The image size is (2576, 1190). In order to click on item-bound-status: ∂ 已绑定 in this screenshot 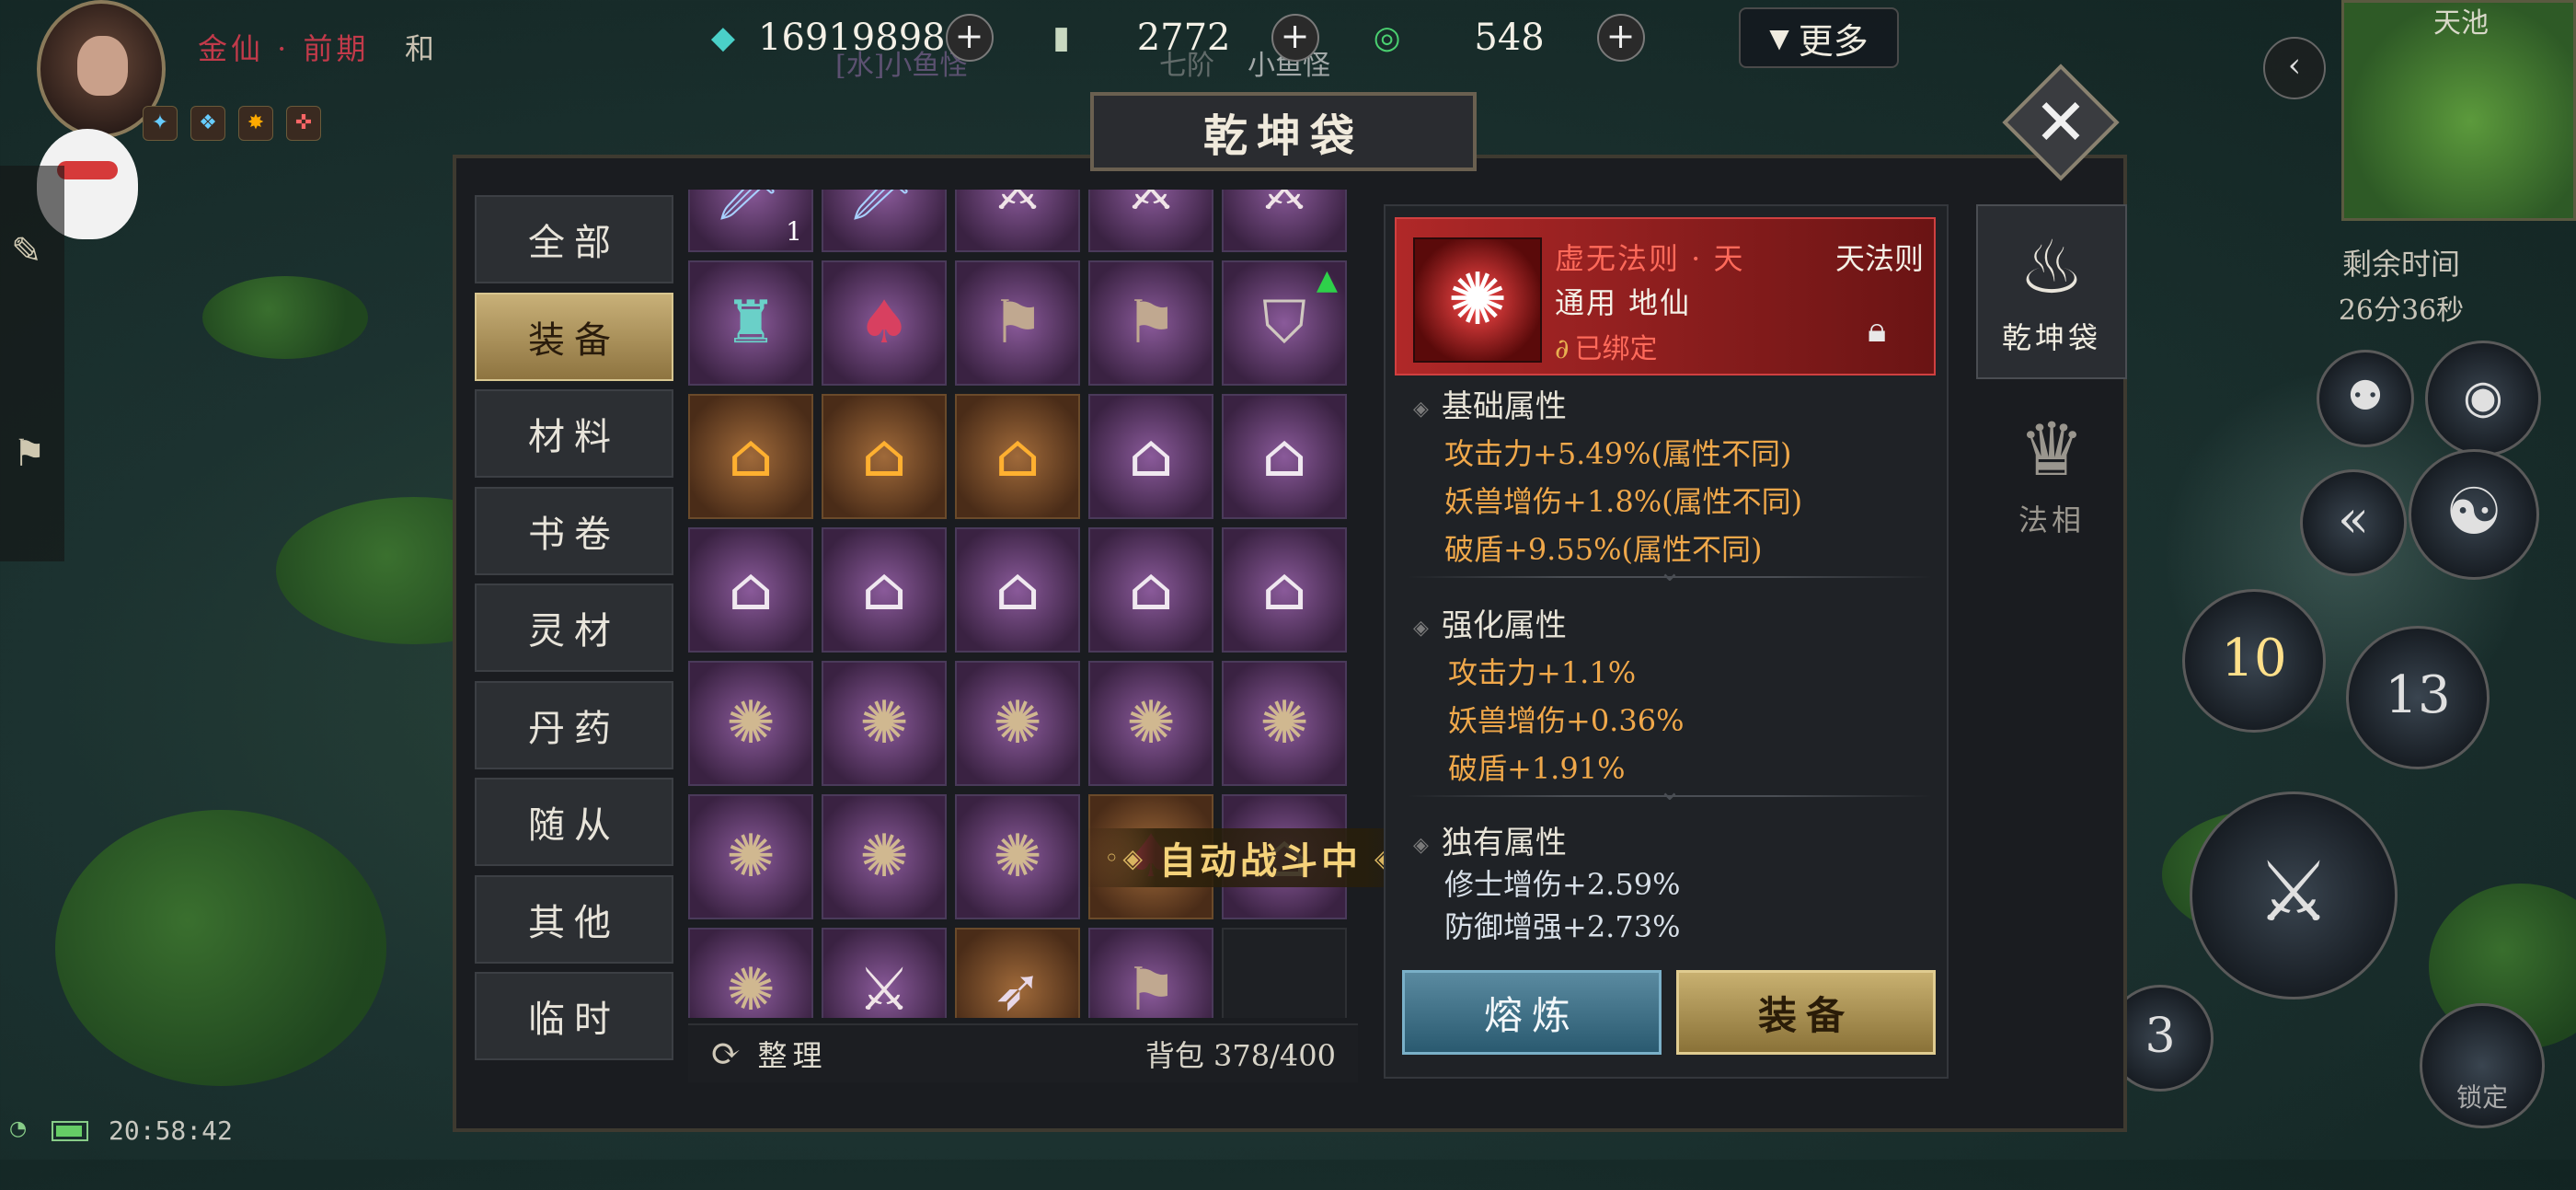, I will do `click(1606, 346)`.